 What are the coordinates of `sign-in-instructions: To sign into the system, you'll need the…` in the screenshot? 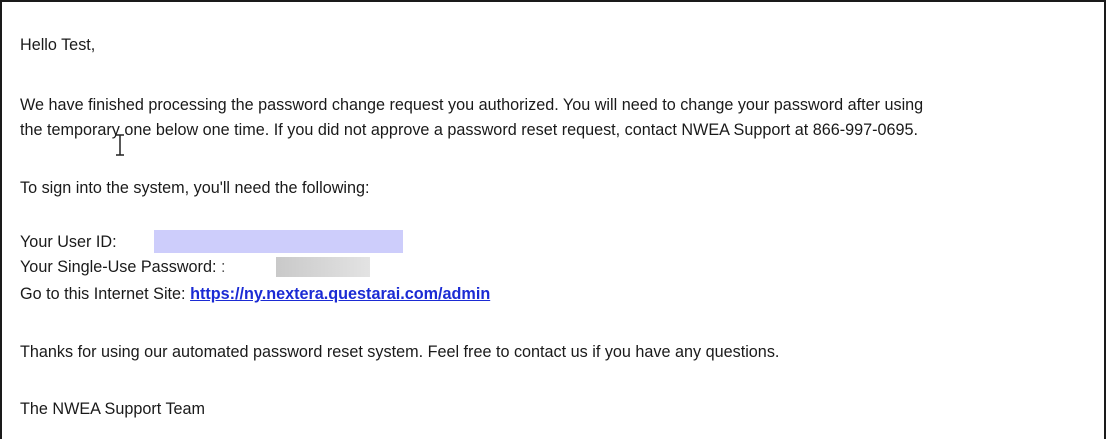 It's located at (195, 188).